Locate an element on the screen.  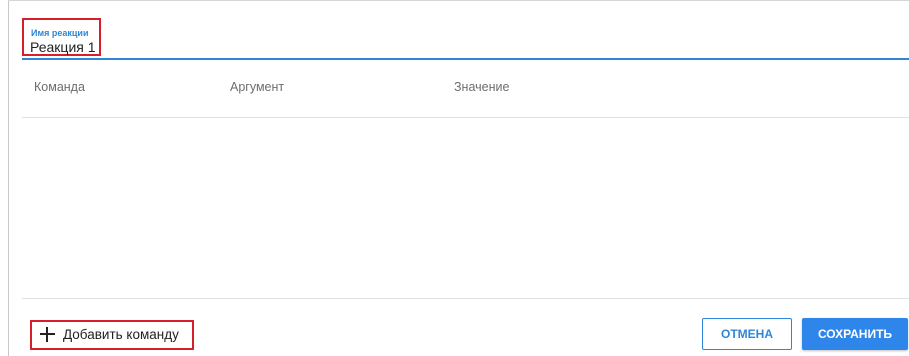
add-command-button: Добавить команду is located at coordinates (112, 335).